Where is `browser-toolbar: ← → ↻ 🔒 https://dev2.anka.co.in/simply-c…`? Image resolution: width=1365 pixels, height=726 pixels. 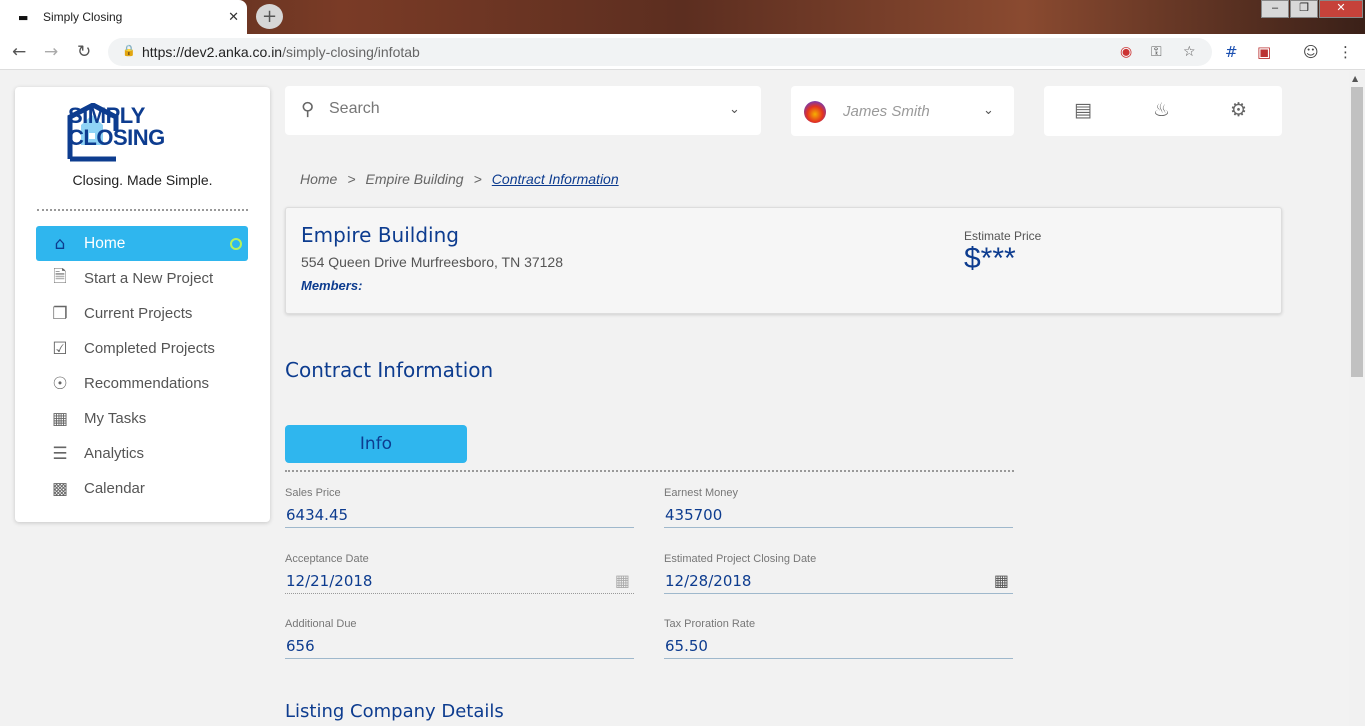 browser-toolbar: ← → ↻ 🔒 https://dev2.anka.co.in/simply-c… is located at coordinates (682, 52).